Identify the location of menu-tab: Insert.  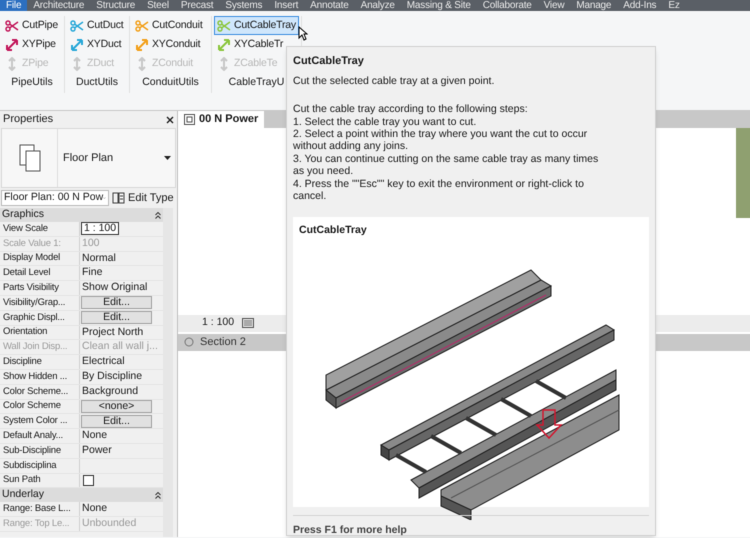
(286, 5).